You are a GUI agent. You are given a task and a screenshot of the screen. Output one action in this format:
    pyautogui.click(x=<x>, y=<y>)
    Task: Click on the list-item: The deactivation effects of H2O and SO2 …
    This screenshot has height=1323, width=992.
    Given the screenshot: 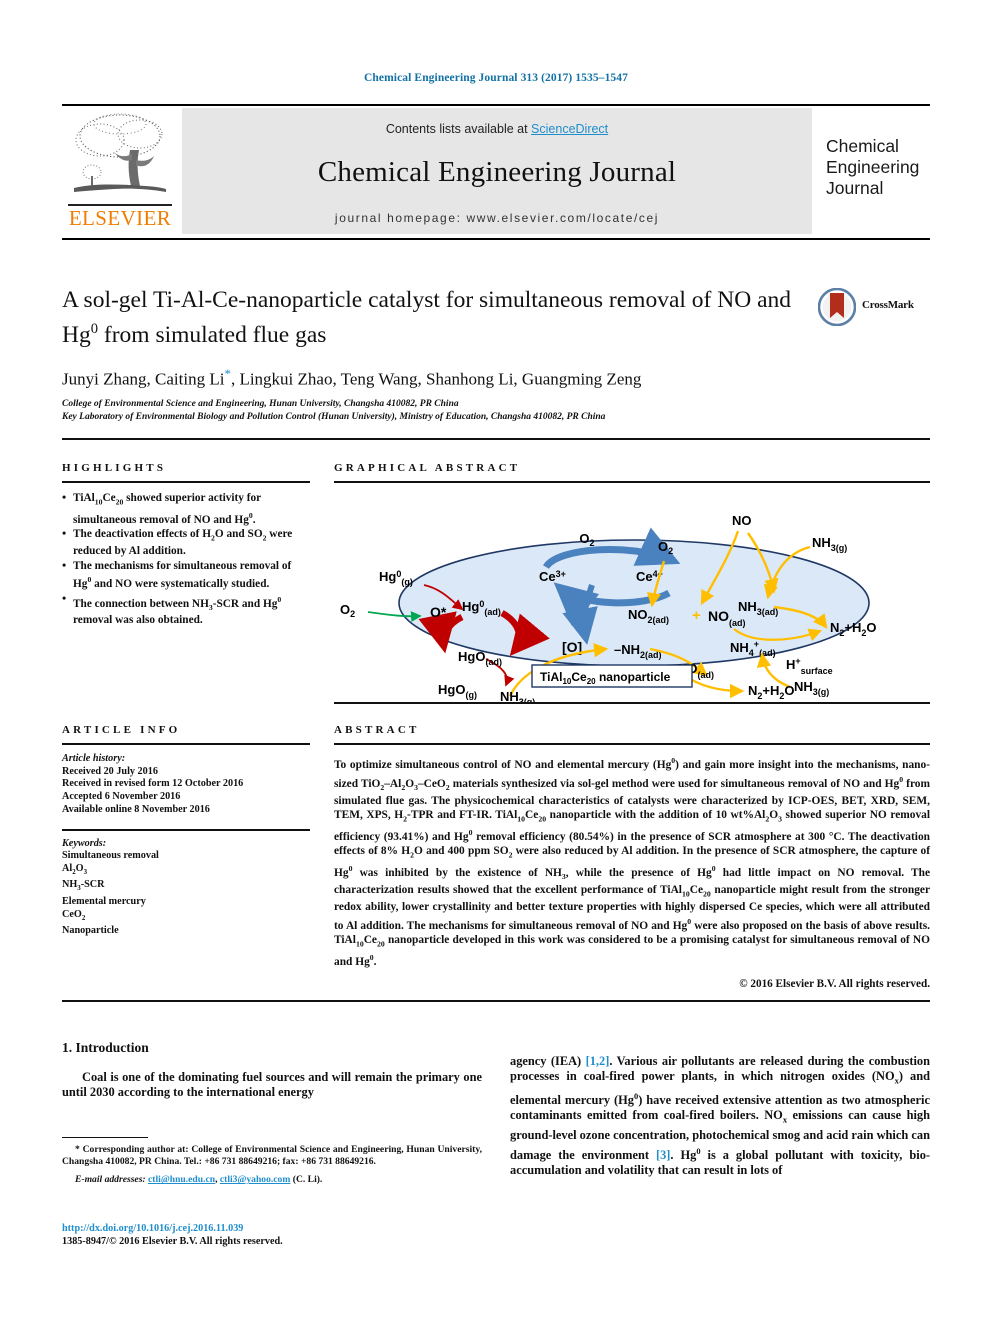 What is the action you would take?
    pyautogui.click(x=186, y=542)
    